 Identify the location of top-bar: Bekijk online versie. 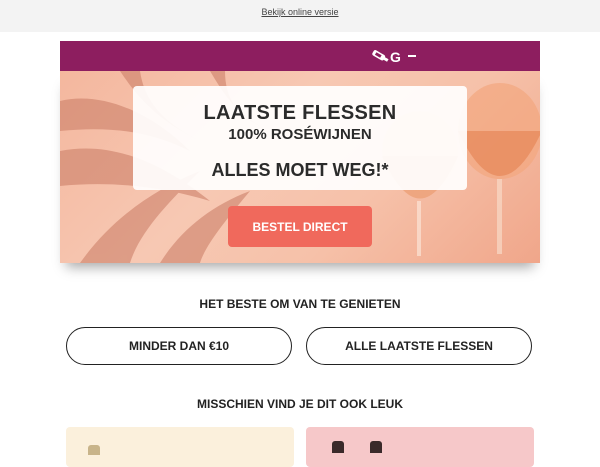
(300, 16).